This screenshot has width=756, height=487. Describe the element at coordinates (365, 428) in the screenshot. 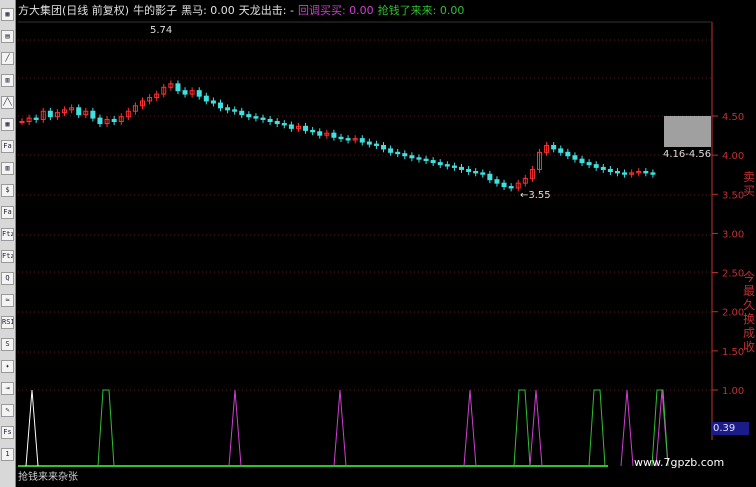

I see `signal-indicator-series` at that location.